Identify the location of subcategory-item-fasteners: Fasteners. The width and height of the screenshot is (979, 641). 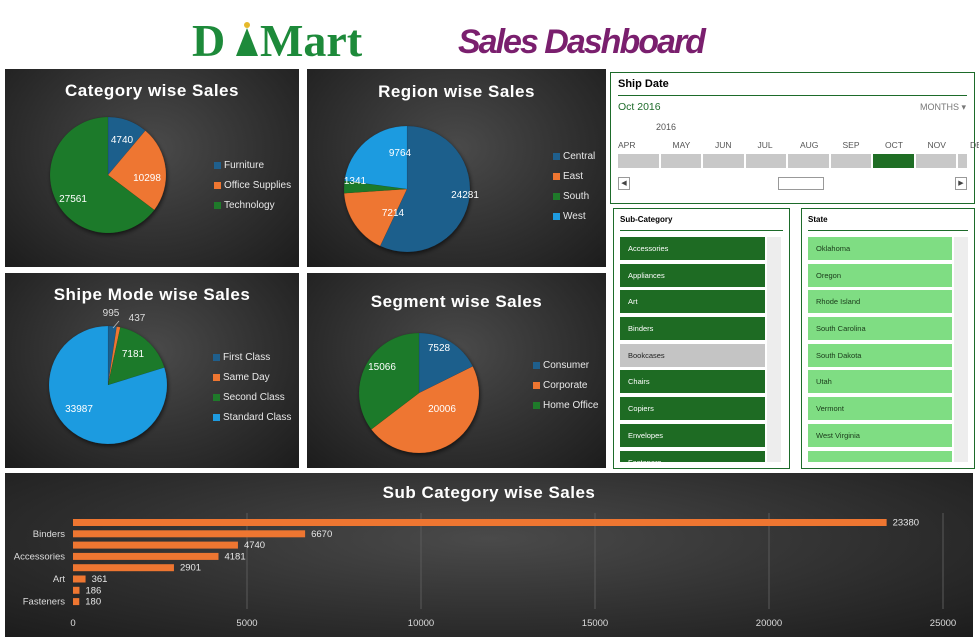
(692, 456).